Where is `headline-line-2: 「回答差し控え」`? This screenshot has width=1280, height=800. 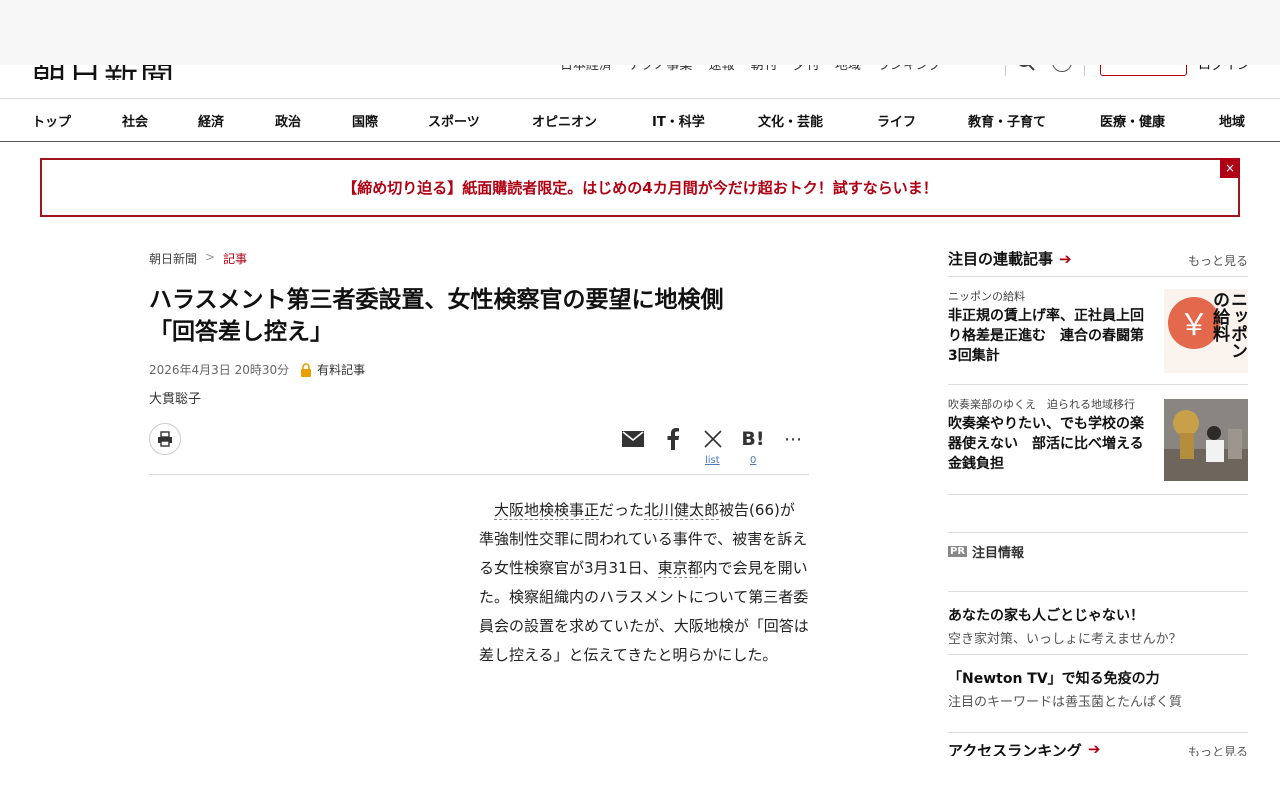
headline-line-2: 「回答差し控え」 is located at coordinates (241, 332).